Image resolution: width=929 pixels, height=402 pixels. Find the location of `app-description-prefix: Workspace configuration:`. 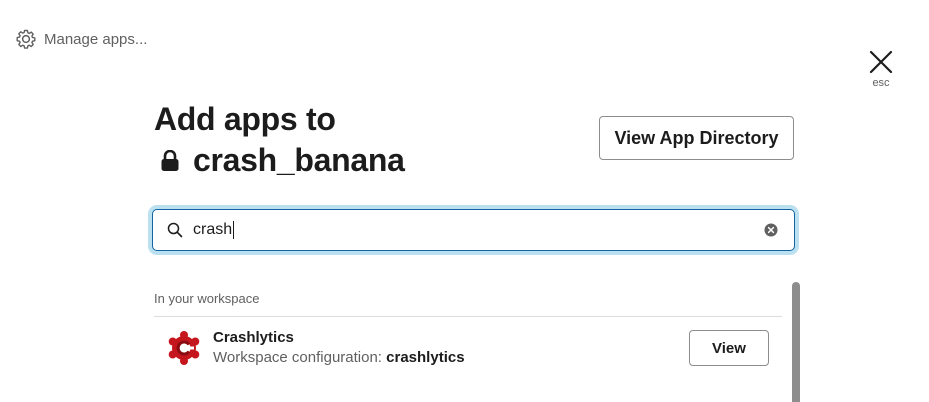

app-description-prefix: Workspace configuration: is located at coordinates (300, 357).